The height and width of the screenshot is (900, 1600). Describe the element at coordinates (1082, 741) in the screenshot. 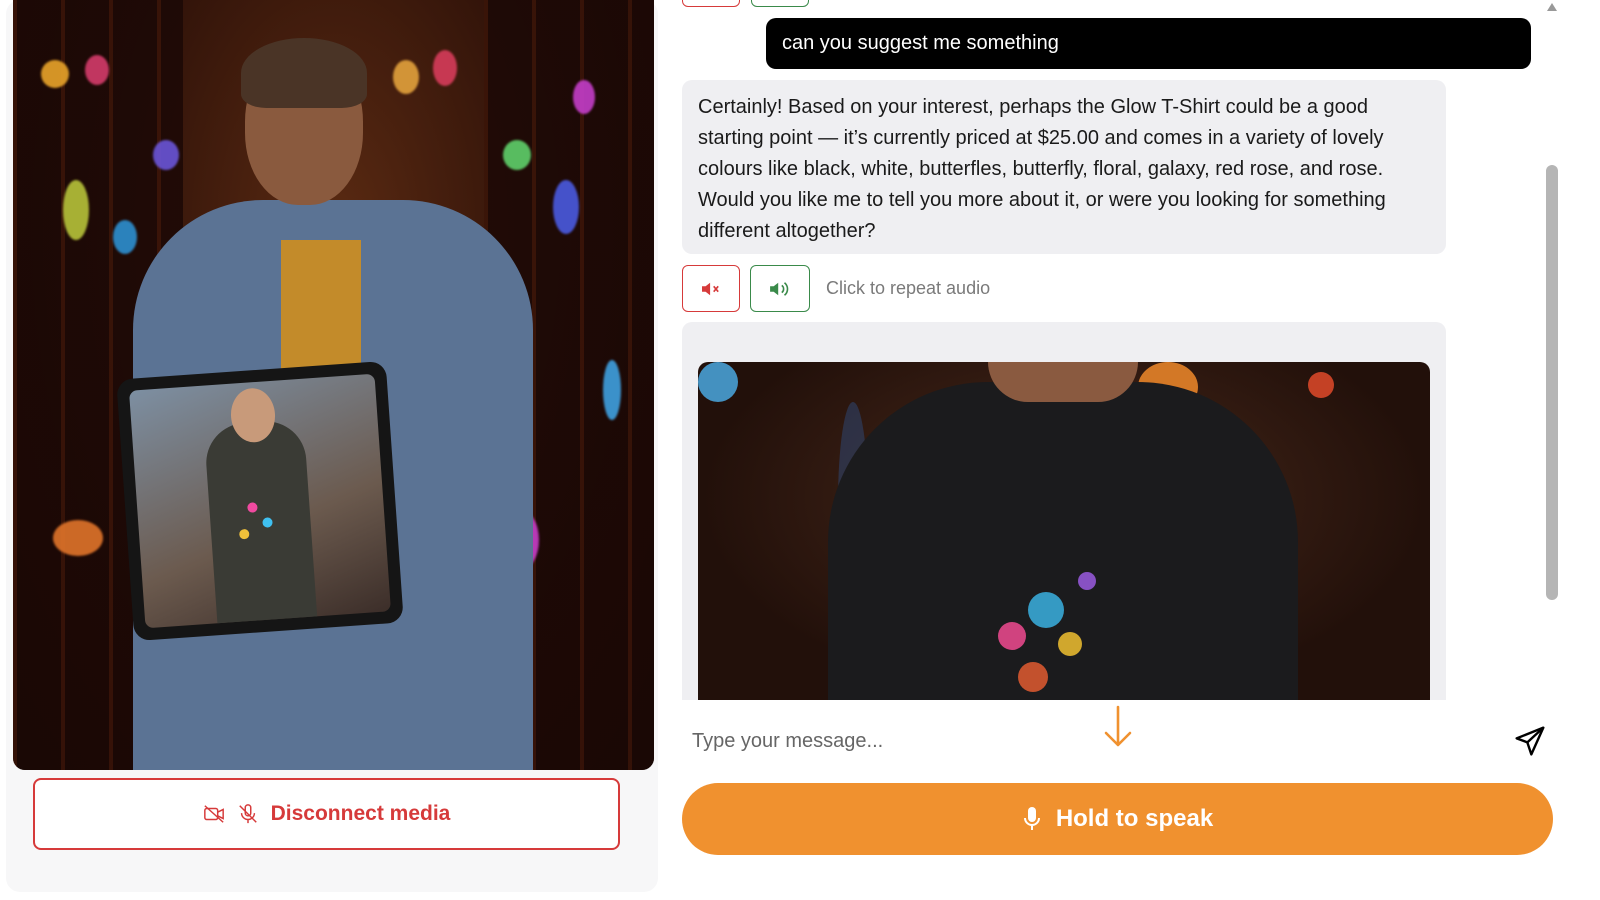

I see `message-input` at that location.